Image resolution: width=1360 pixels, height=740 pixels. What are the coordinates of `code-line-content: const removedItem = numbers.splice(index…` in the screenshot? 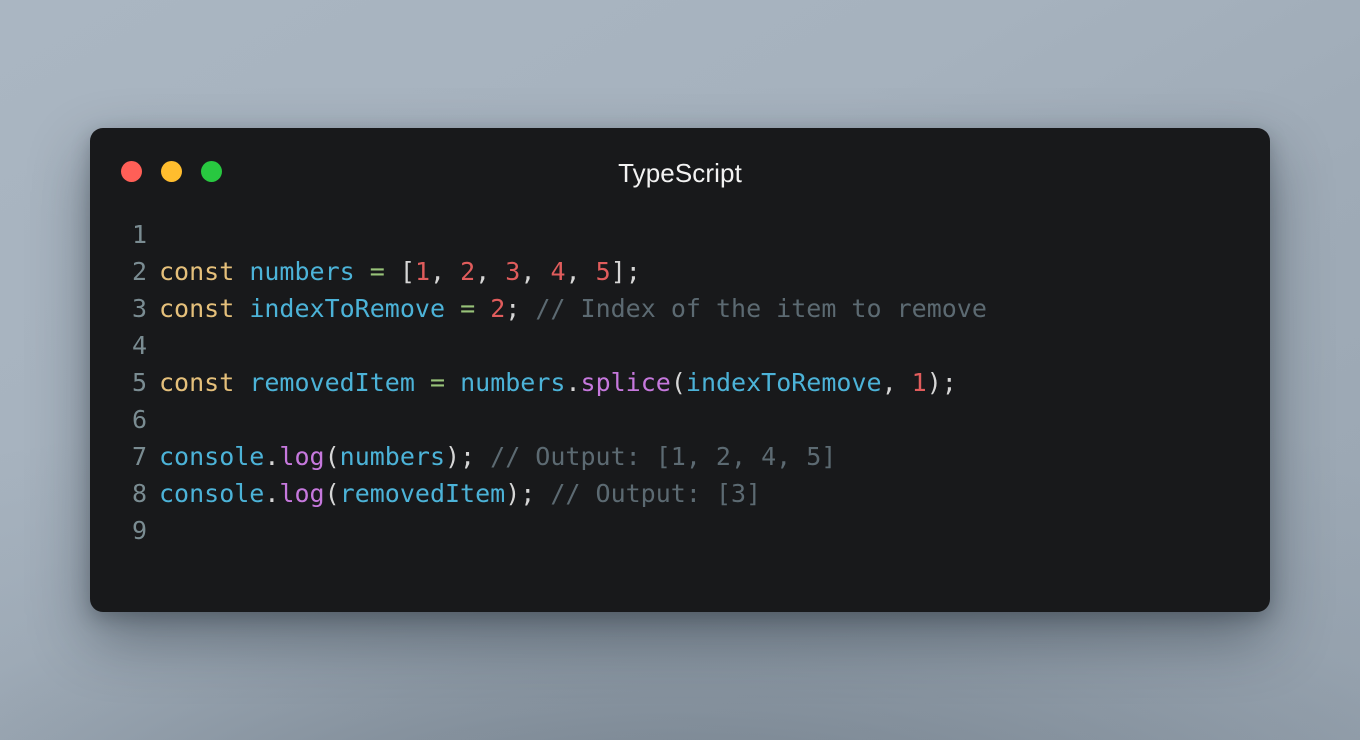 It's located at (714, 382).